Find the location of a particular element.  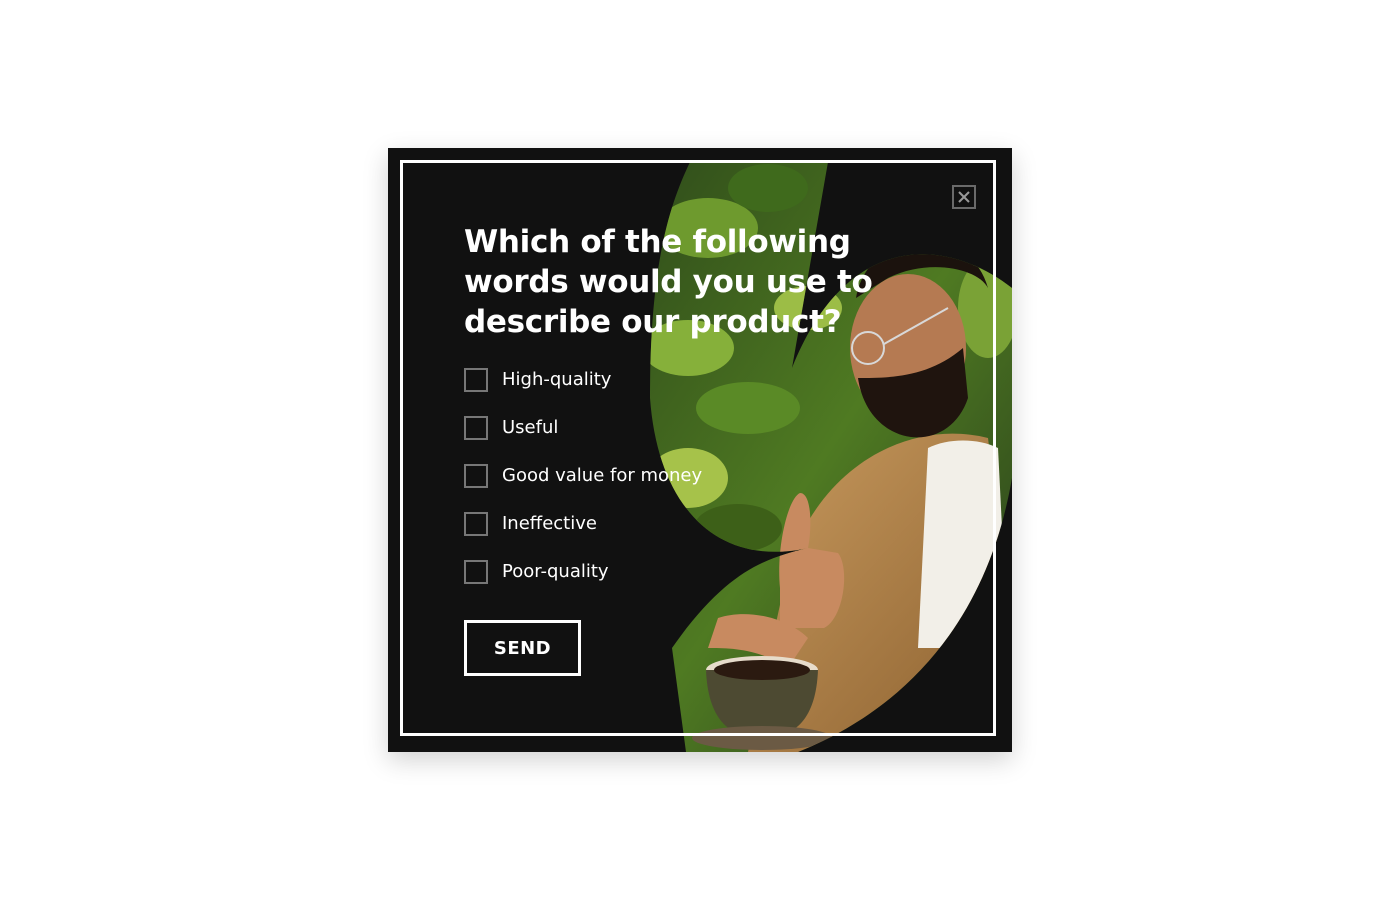

close-button is located at coordinates (964, 197).